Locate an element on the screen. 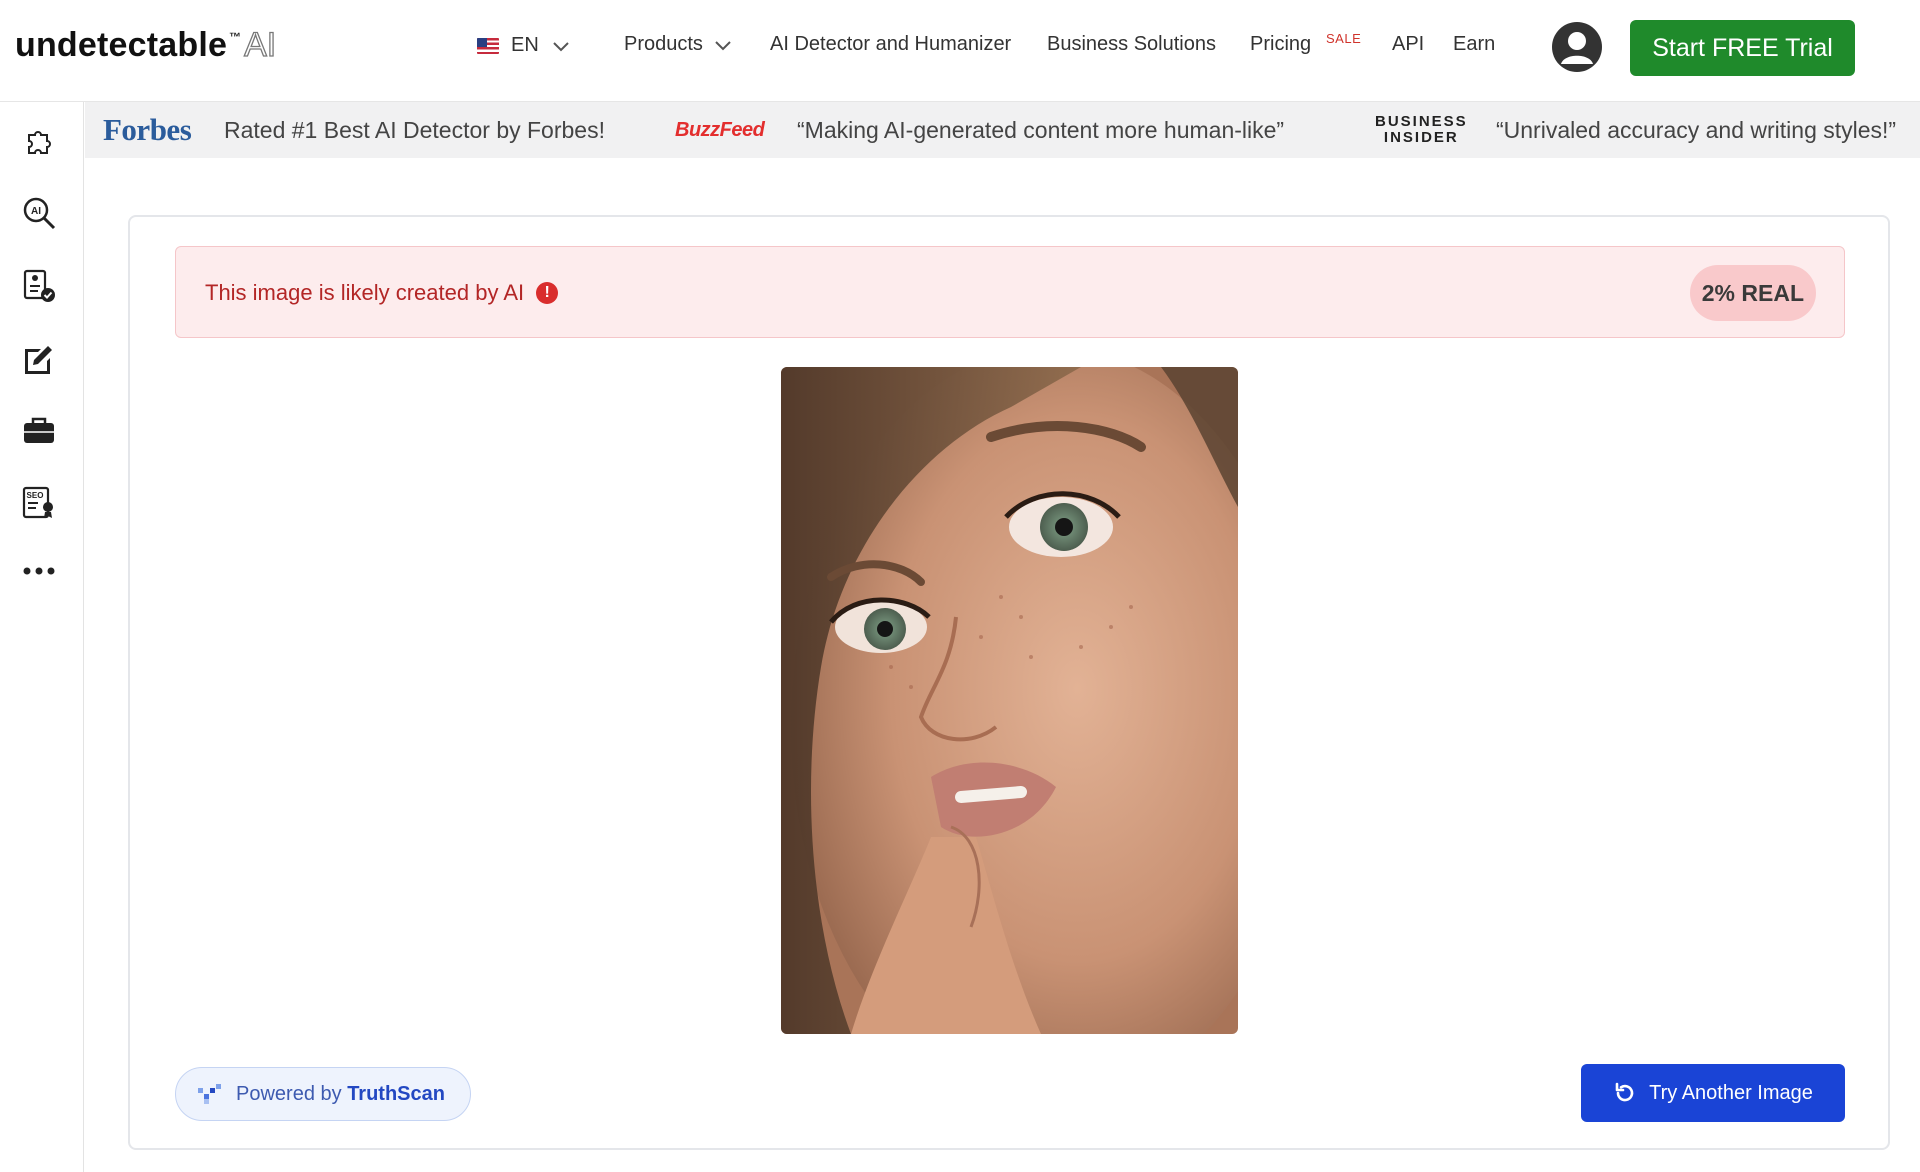  document-check-icon is located at coordinates (39, 286).